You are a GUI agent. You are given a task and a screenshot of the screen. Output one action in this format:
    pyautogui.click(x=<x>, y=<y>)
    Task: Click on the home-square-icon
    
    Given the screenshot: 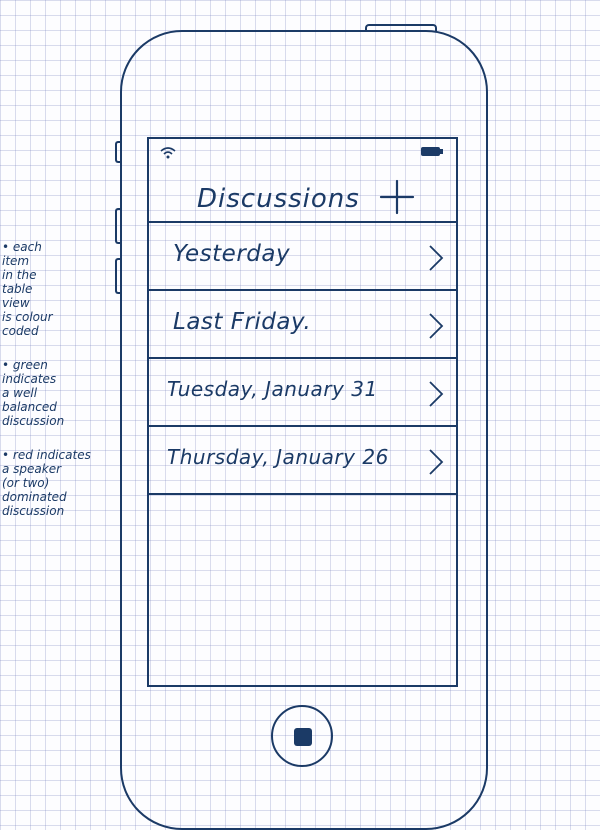 What is the action you would take?
    pyautogui.click(x=303, y=737)
    